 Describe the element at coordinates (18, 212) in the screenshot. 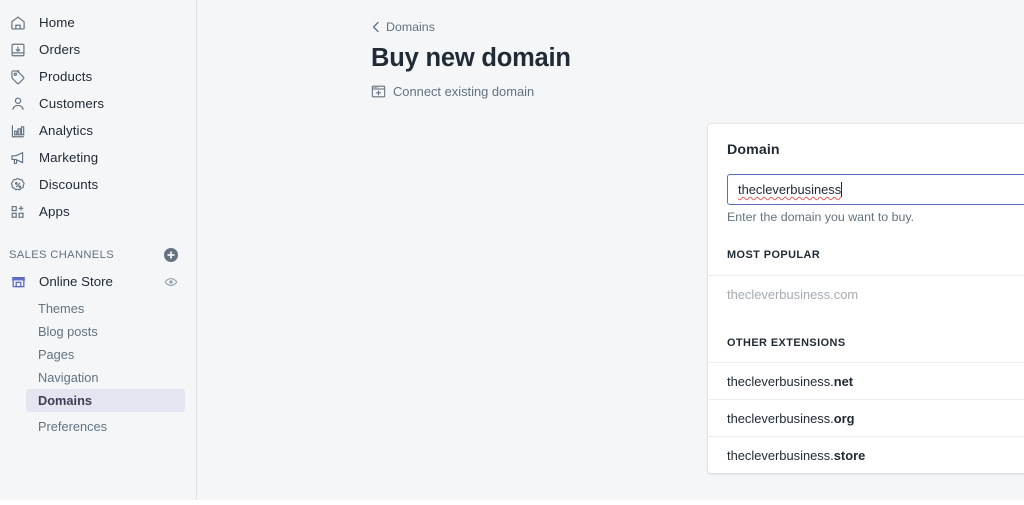

I see `apps-grid-plus-icon` at that location.